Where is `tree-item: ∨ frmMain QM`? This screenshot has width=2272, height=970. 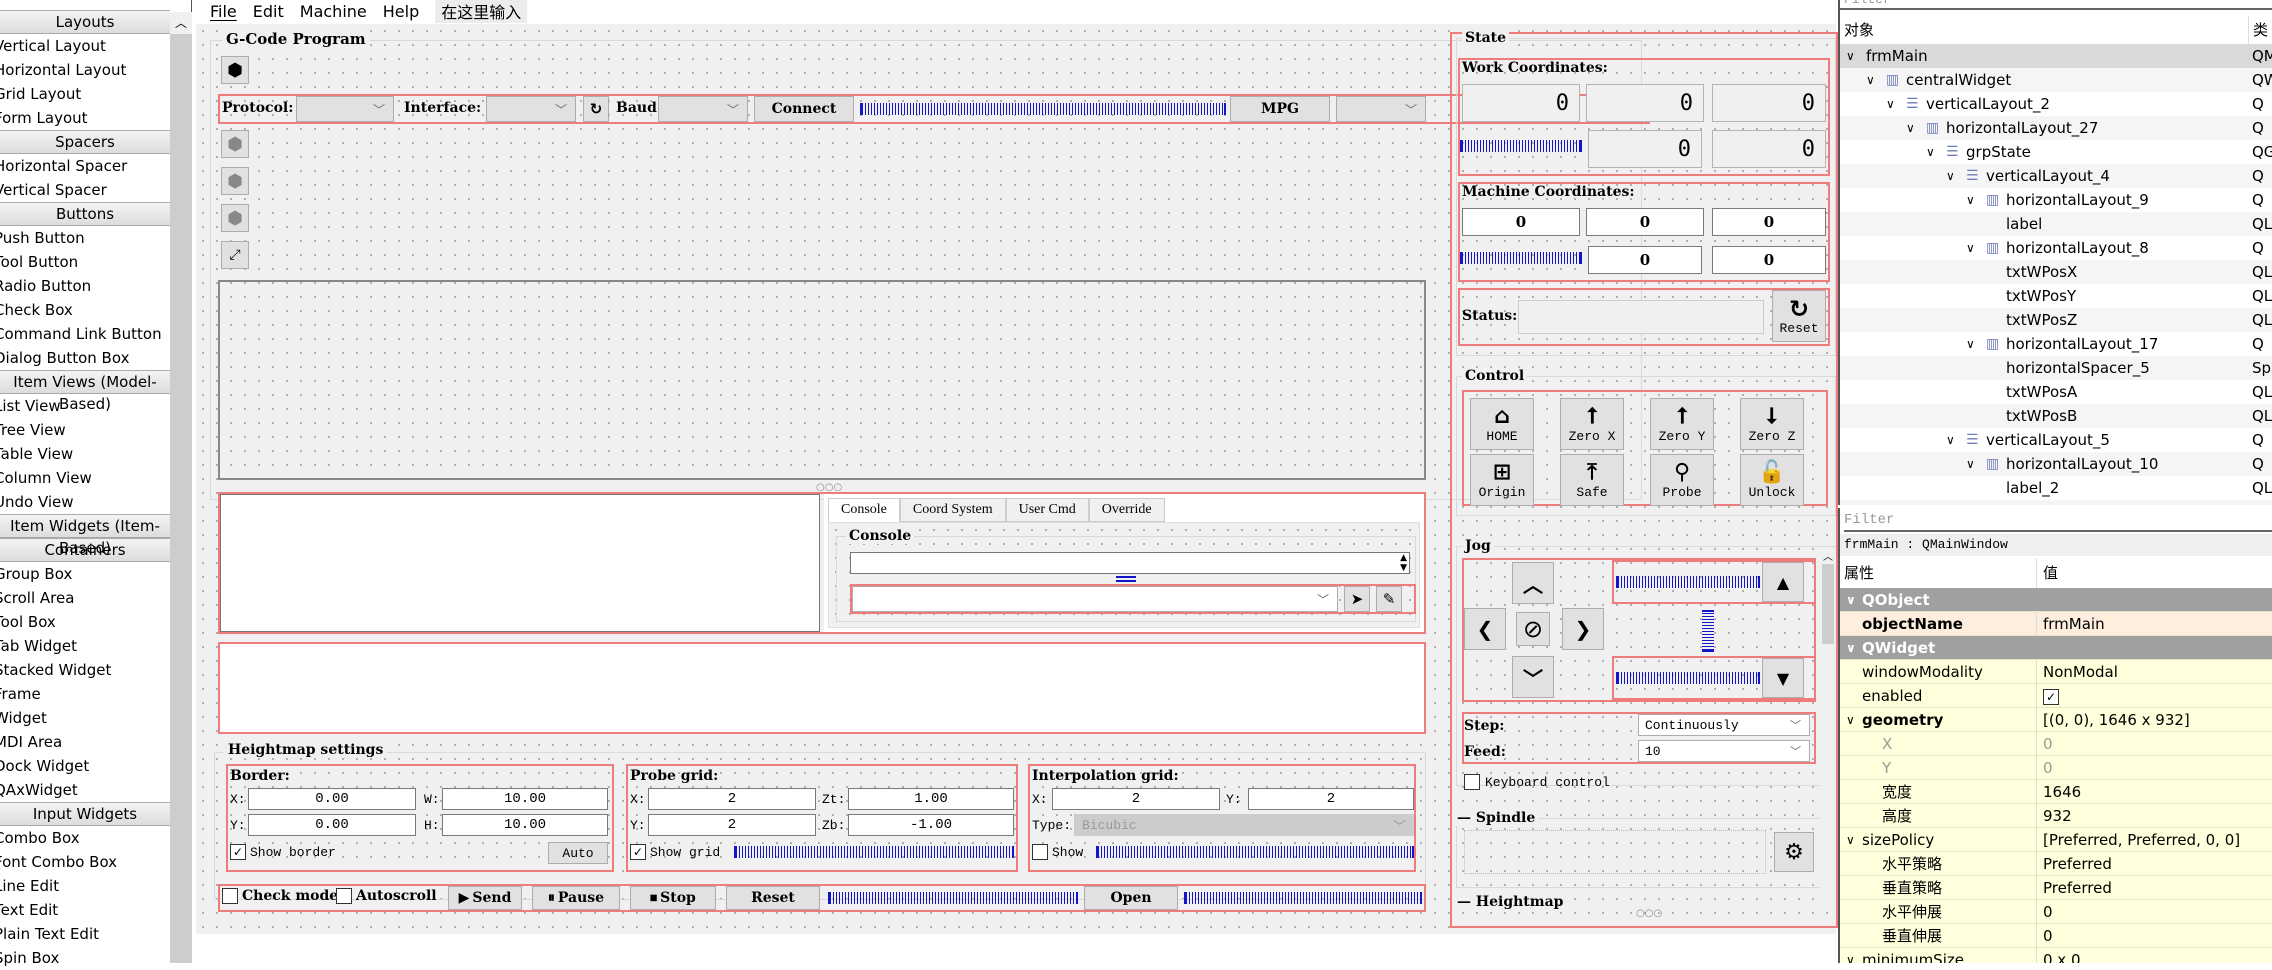
tree-item: ∨ frmMain QM is located at coordinates (2056, 56).